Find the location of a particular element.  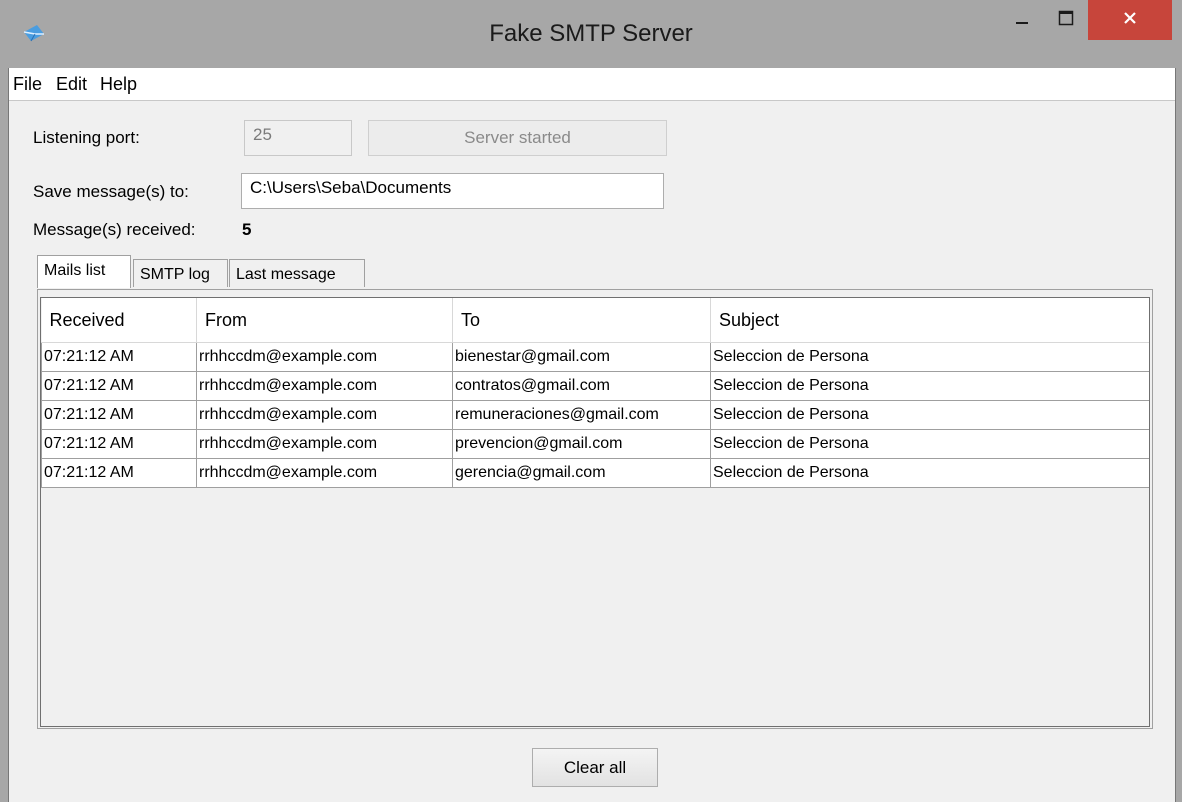

column-header-received: Received is located at coordinates (119, 320).